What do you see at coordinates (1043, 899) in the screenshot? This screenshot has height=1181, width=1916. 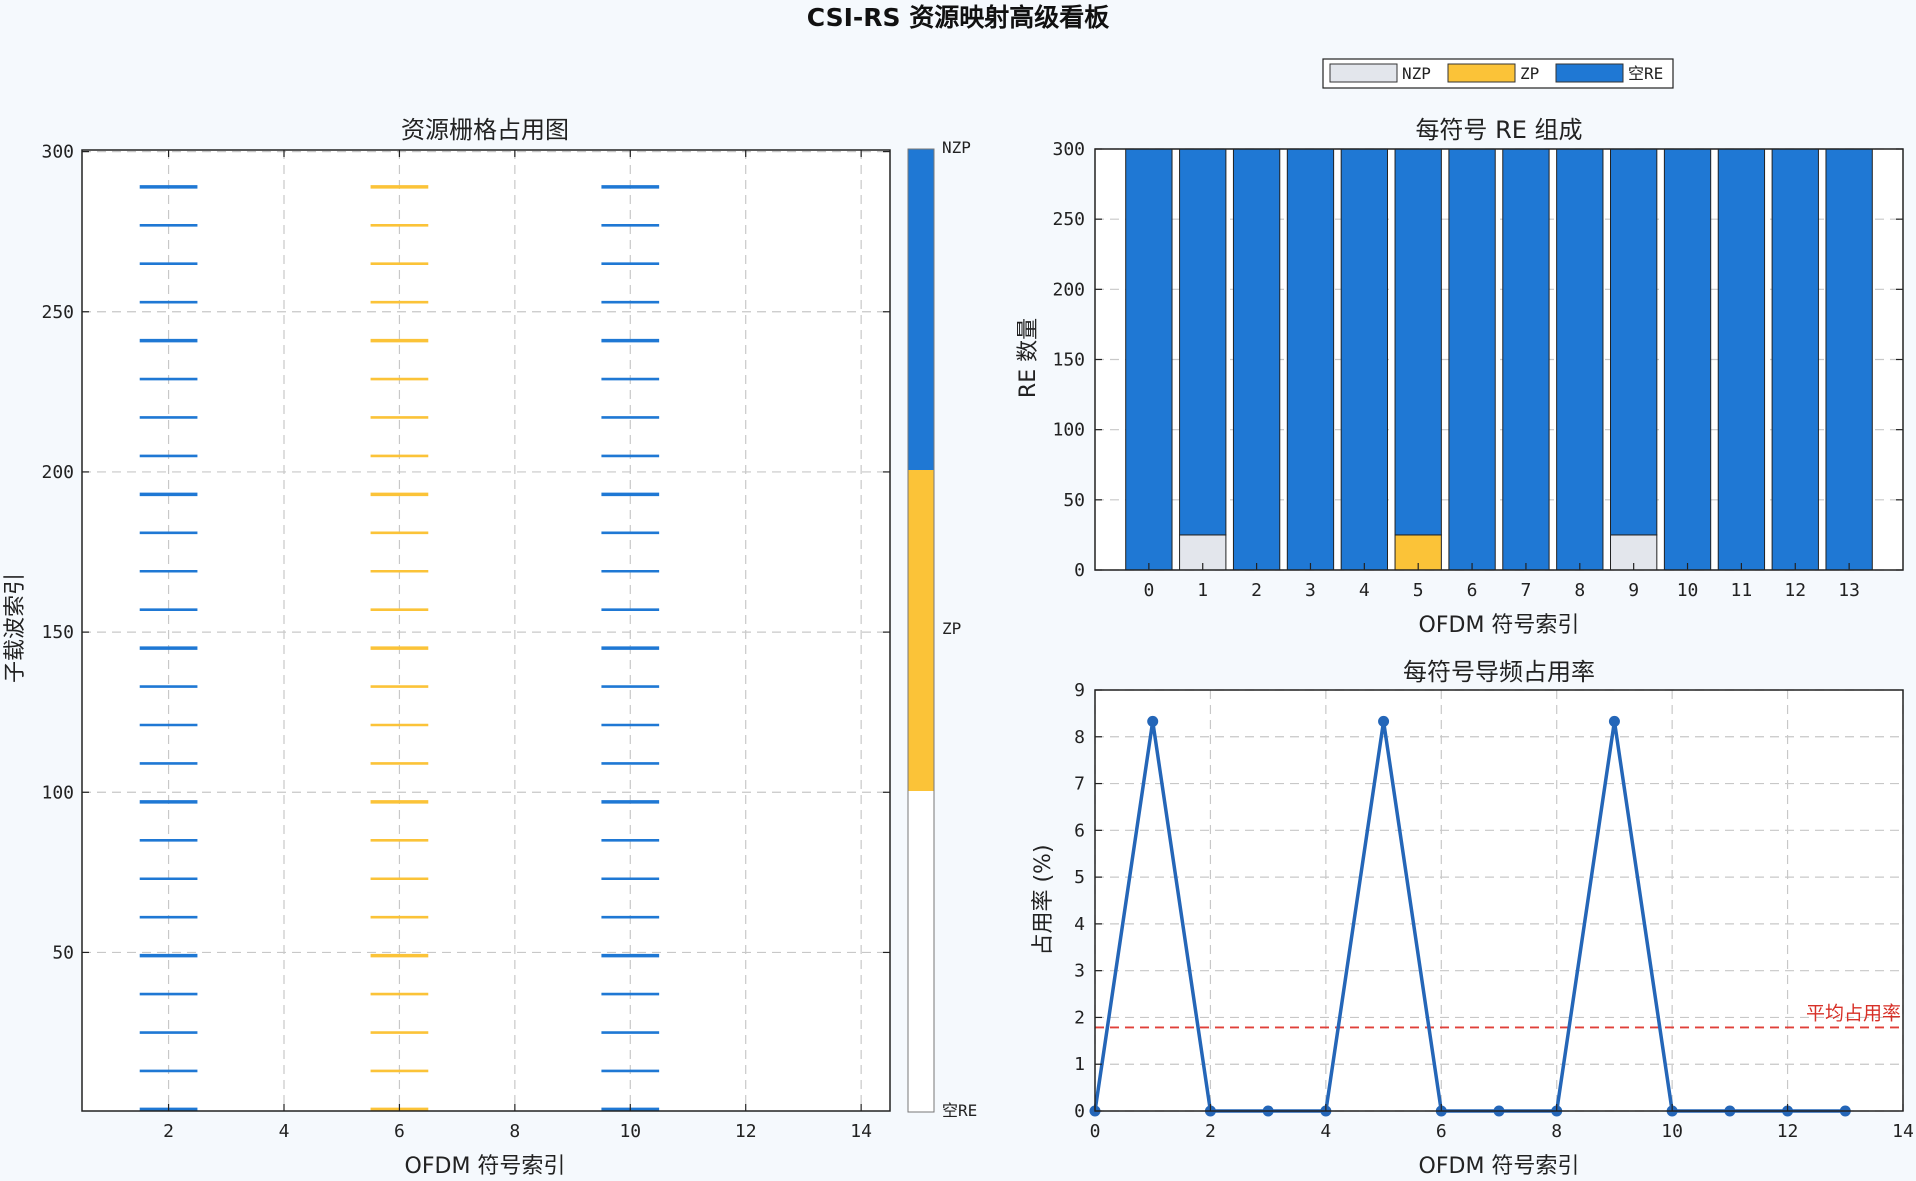 I see `line-ylabel: 占用率 (%)` at bounding box center [1043, 899].